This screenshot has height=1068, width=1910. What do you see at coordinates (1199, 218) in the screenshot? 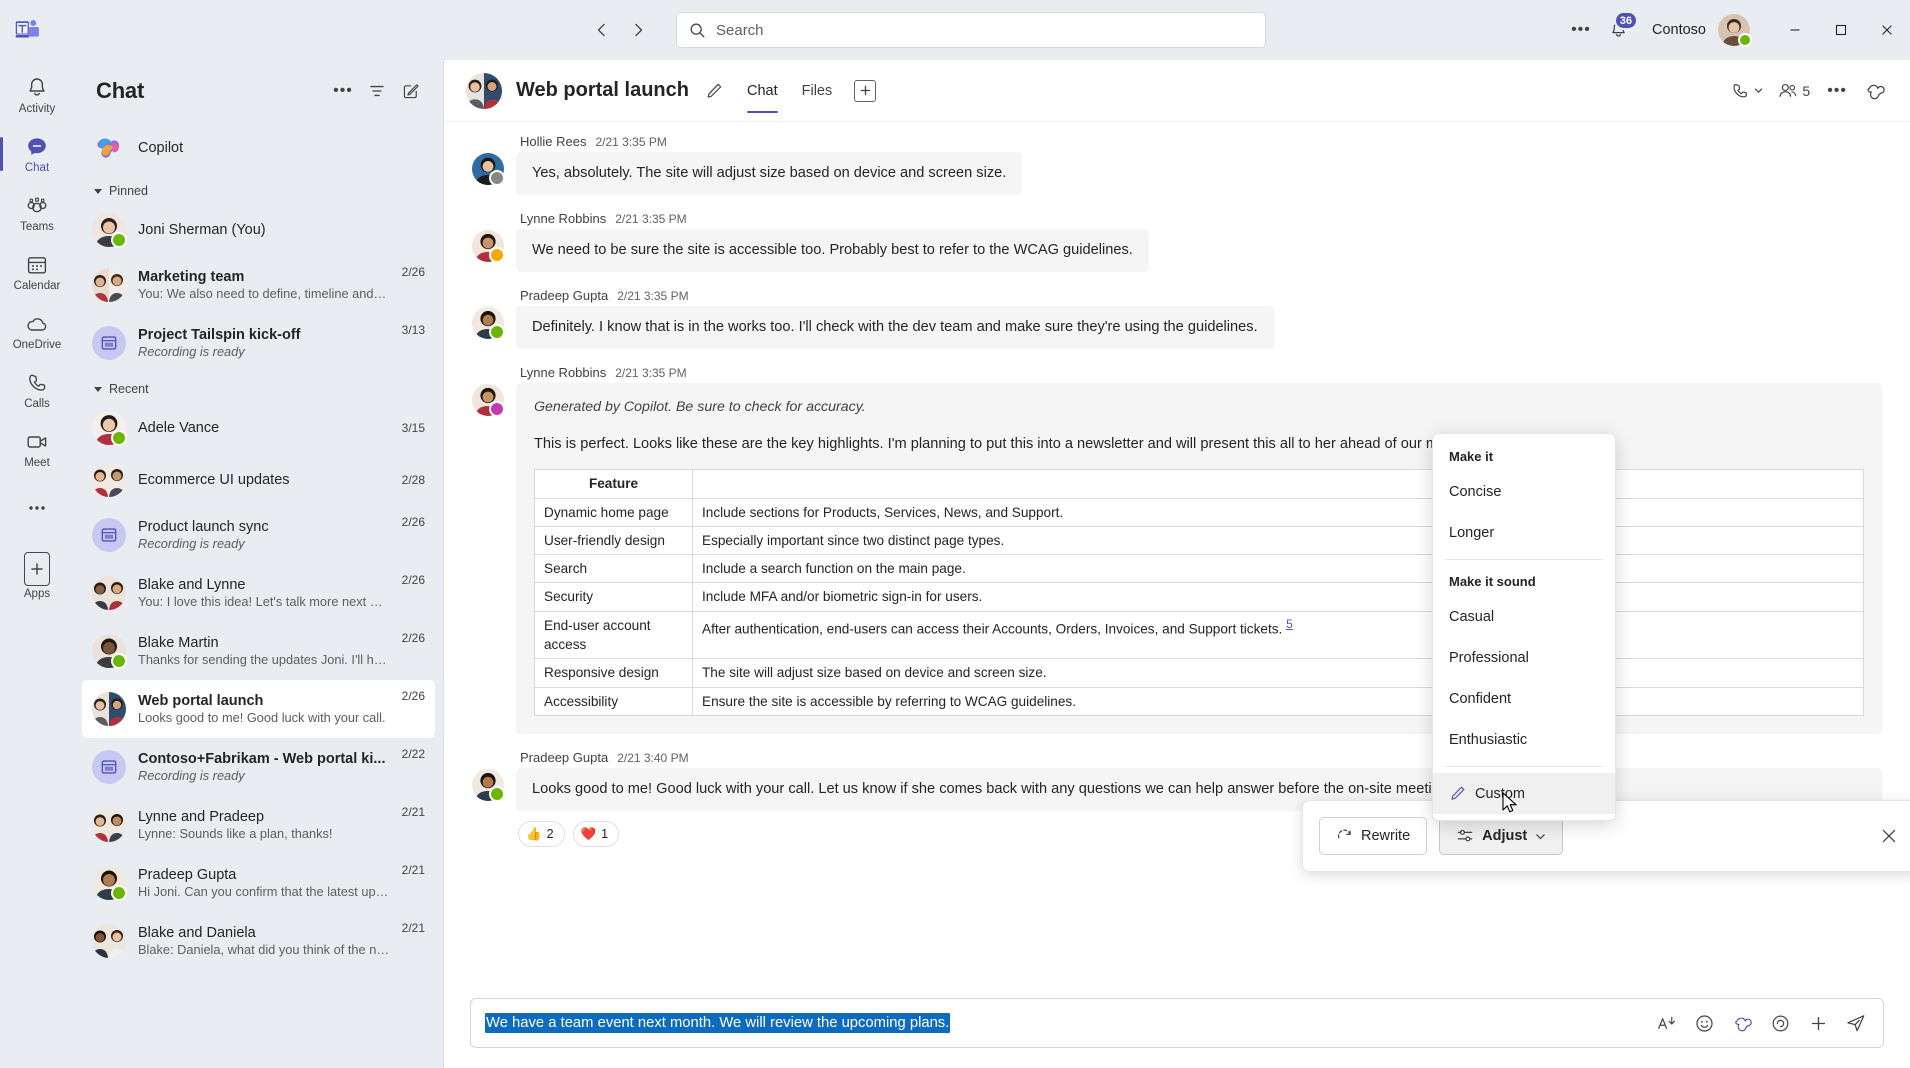
I see `message-header: Lynne Robbins 2/21 3:35 PM` at bounding box center [1199, 218].